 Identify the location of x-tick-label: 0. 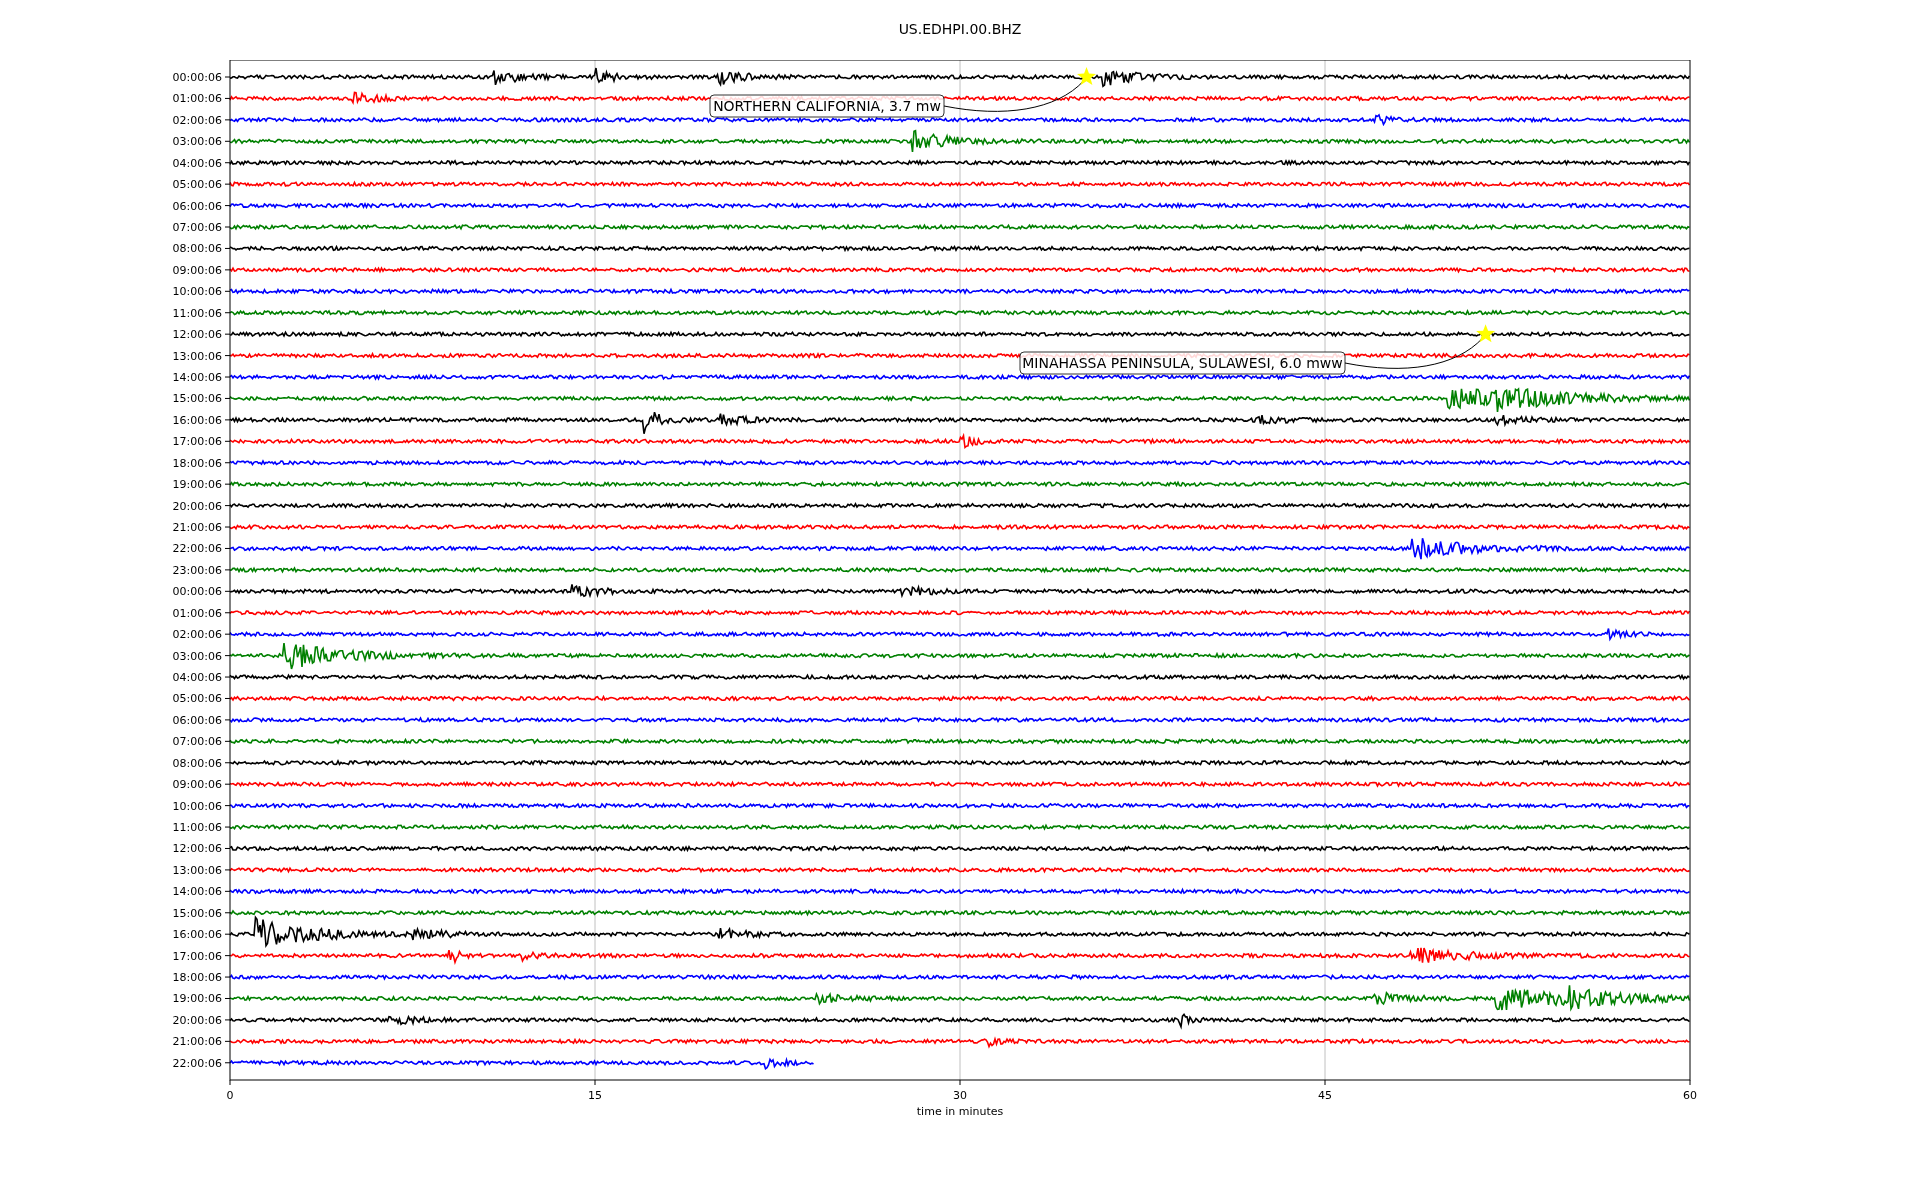
(230, 1095).